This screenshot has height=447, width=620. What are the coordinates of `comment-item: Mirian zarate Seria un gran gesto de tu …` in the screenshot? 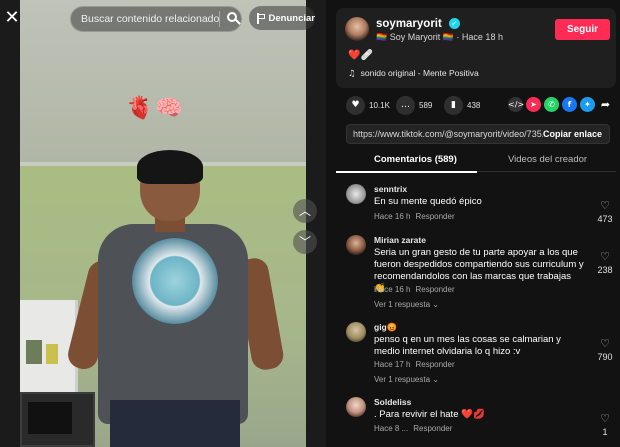 It's located at (476, 274).